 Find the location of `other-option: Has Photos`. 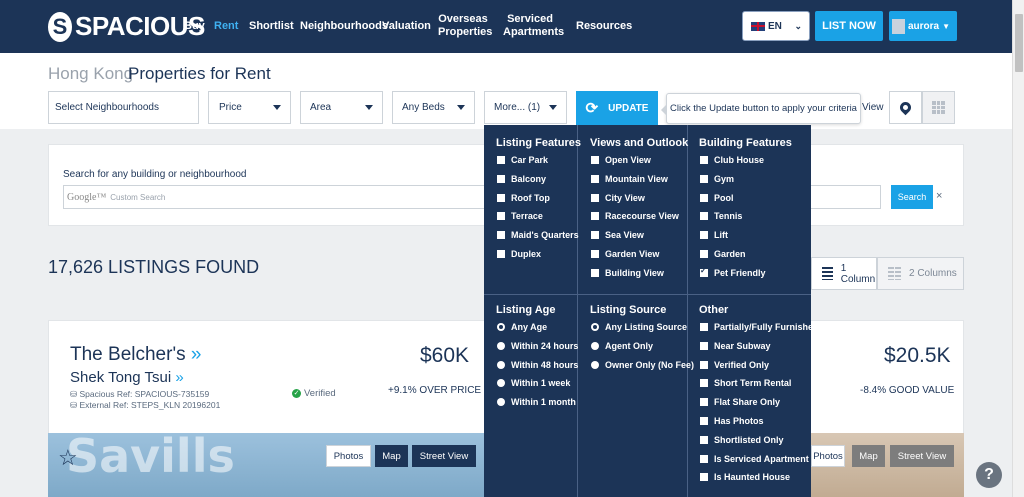

other-option: Has Photos is located at coordinates (732, 421).